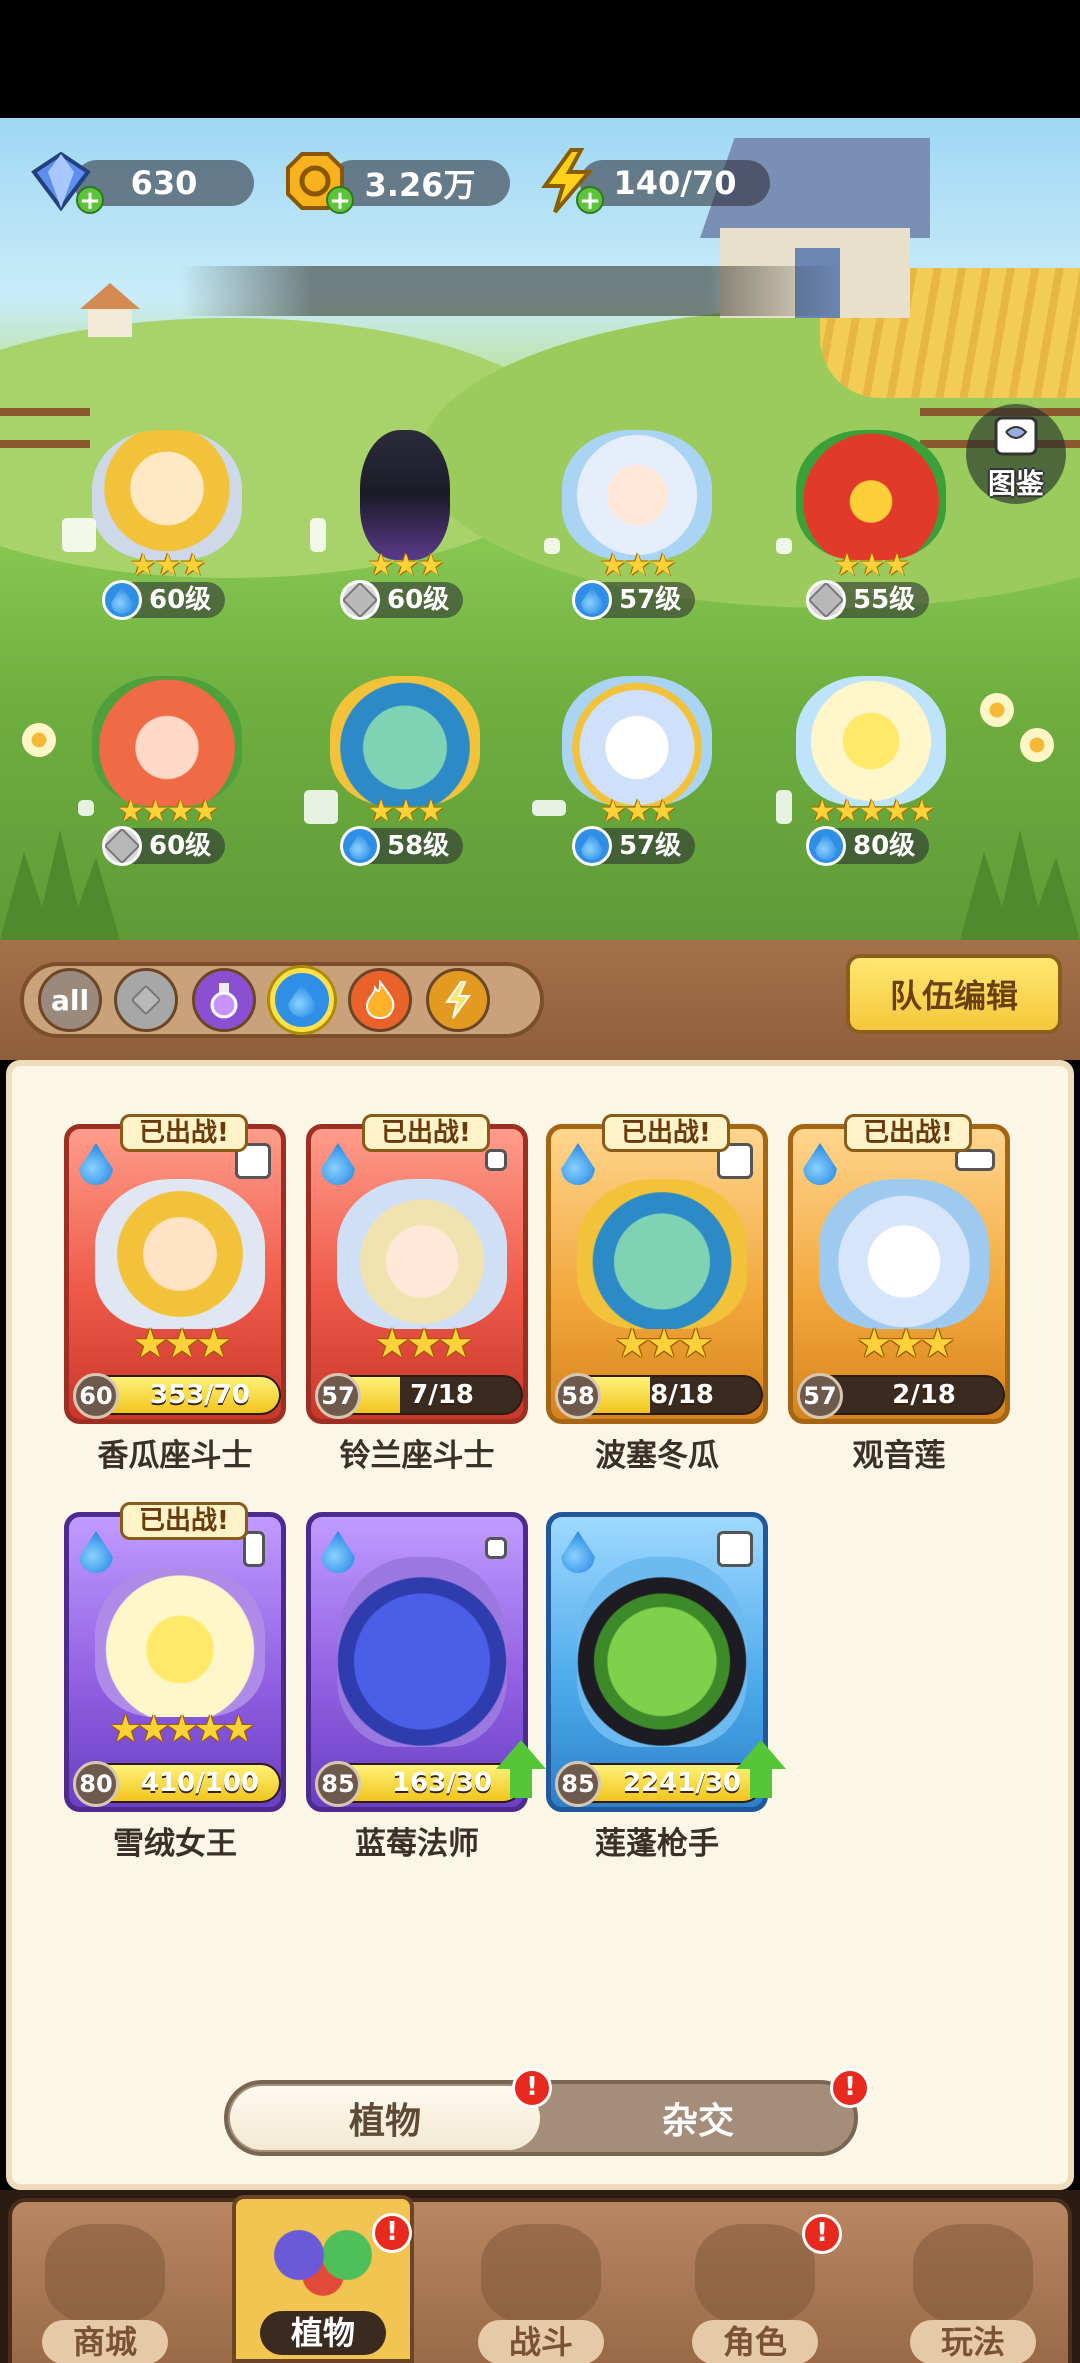 Image resolution: width=1080 pixels, height=2363 pixels. I want to click on add-gems-button: +, so click(90, 200).